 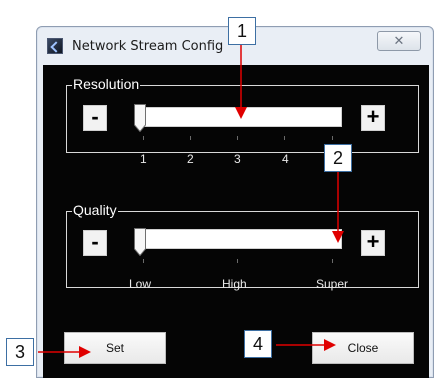 I want to click on set-button: Set, so click(x=115, y=348).